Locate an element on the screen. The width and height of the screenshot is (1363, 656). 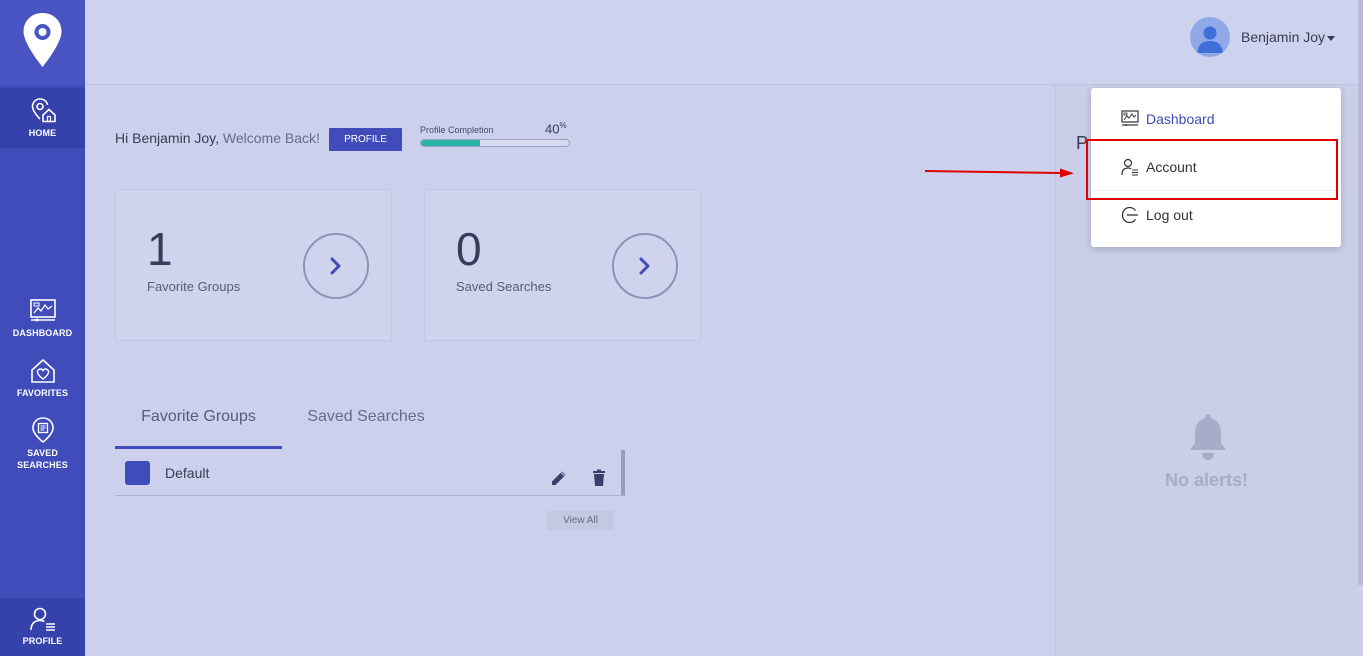
sidebar-item-label: SAVED is located at coordinates (42, 453).